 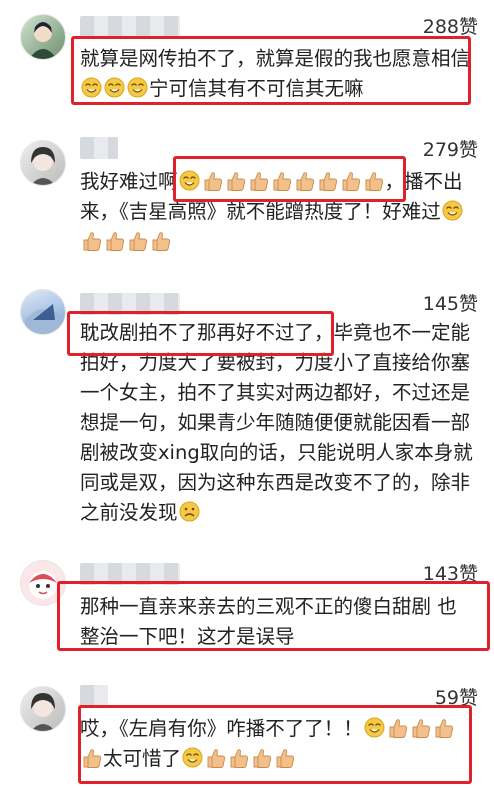 I want to click on comment-text-segment: 太可惜了, so click(x=142, y=758).